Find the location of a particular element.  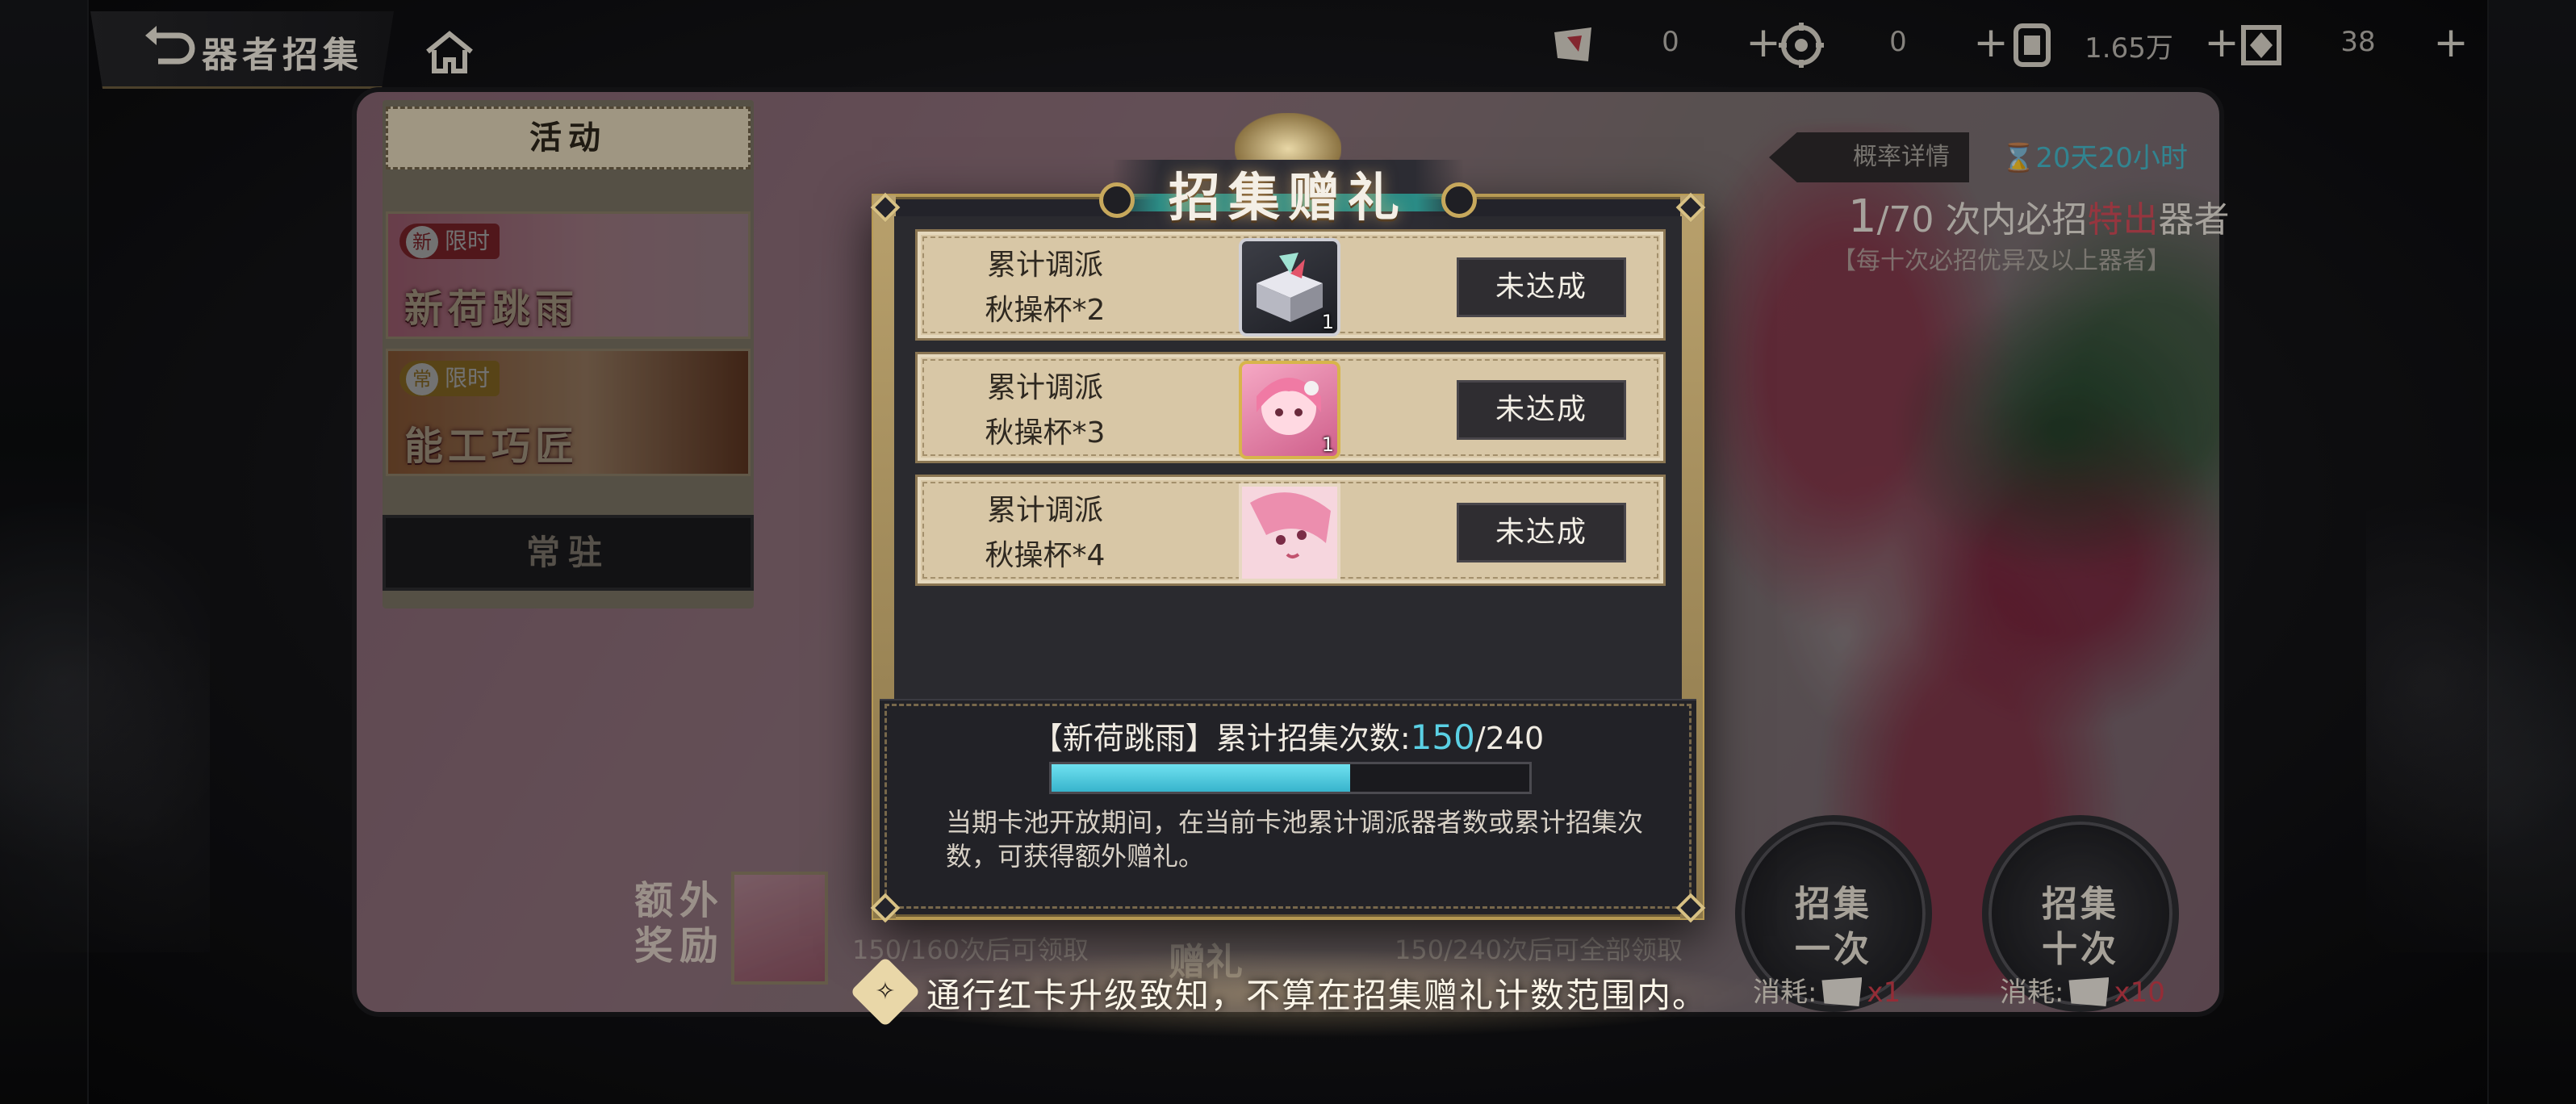

reward-row: 累计调派 秋操杯*2 1 未达成 is located at coordinates (1290, 285).